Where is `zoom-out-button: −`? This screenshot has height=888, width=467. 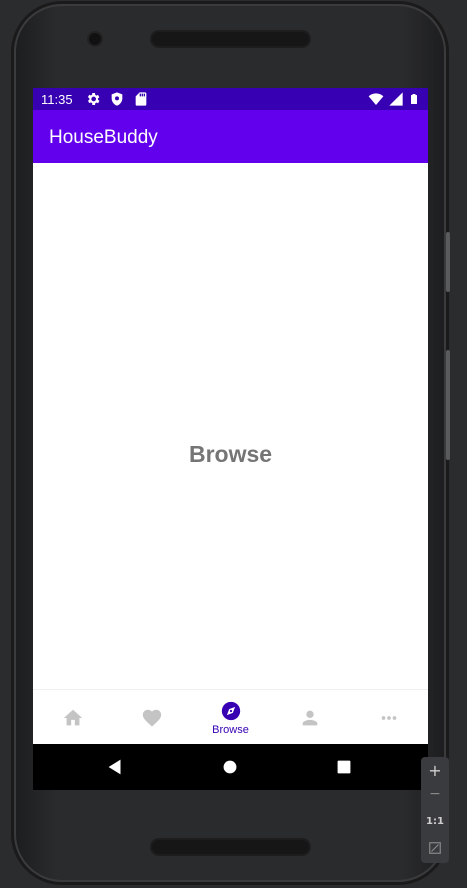 zoom-out-button: − is located at coordinates (435, 794).